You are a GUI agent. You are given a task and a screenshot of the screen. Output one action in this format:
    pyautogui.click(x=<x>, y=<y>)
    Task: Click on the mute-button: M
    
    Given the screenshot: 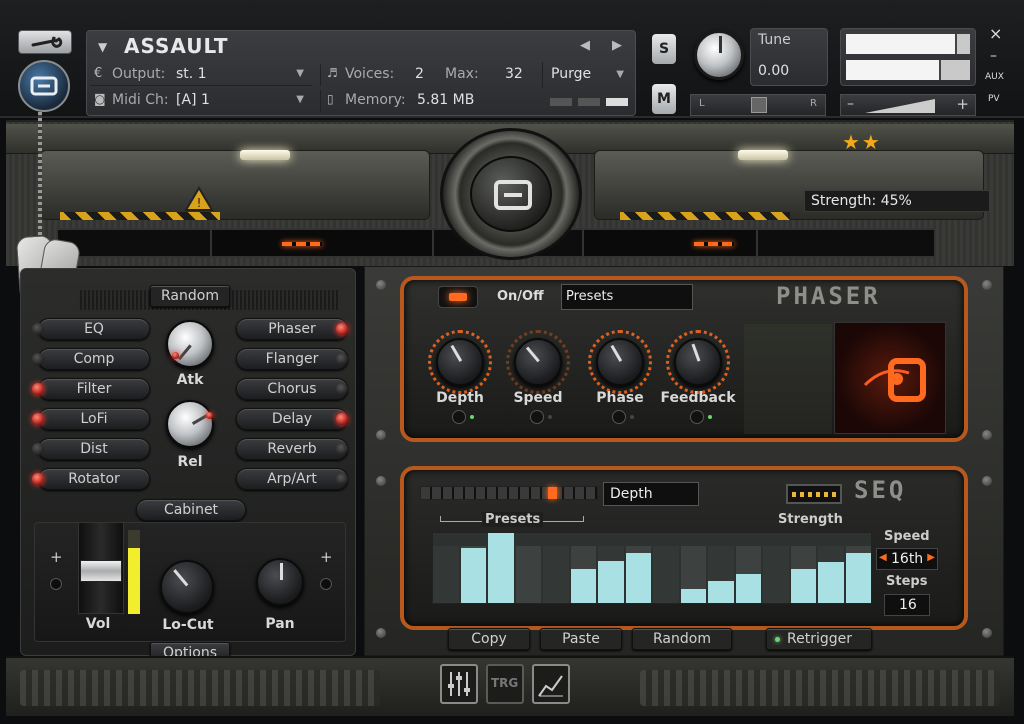 What is the action you would take?
    pyautogui.click(x=664, y=99)
    